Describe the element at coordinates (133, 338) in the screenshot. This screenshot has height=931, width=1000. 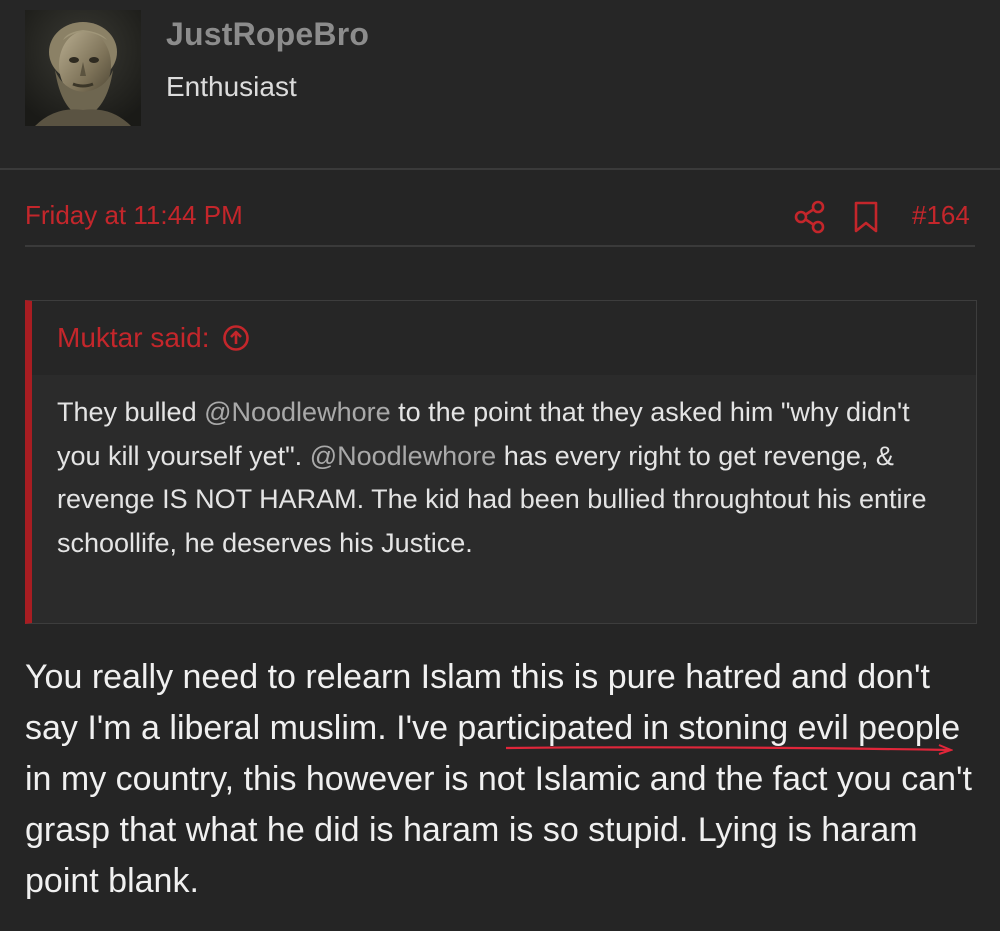
I see `quote-author-label: Muktar said:` at that location.